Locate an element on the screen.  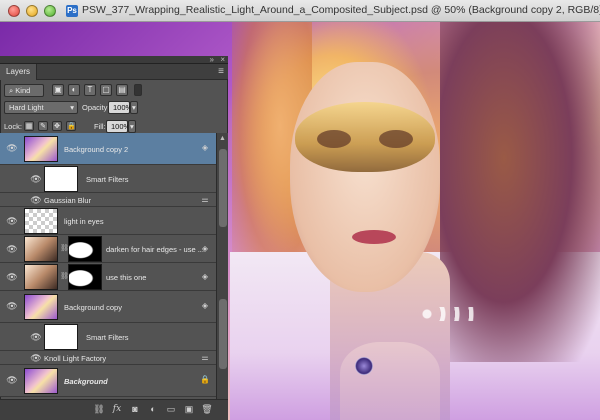
scroll-thumb-secondary is located at coordinates (223, 334).